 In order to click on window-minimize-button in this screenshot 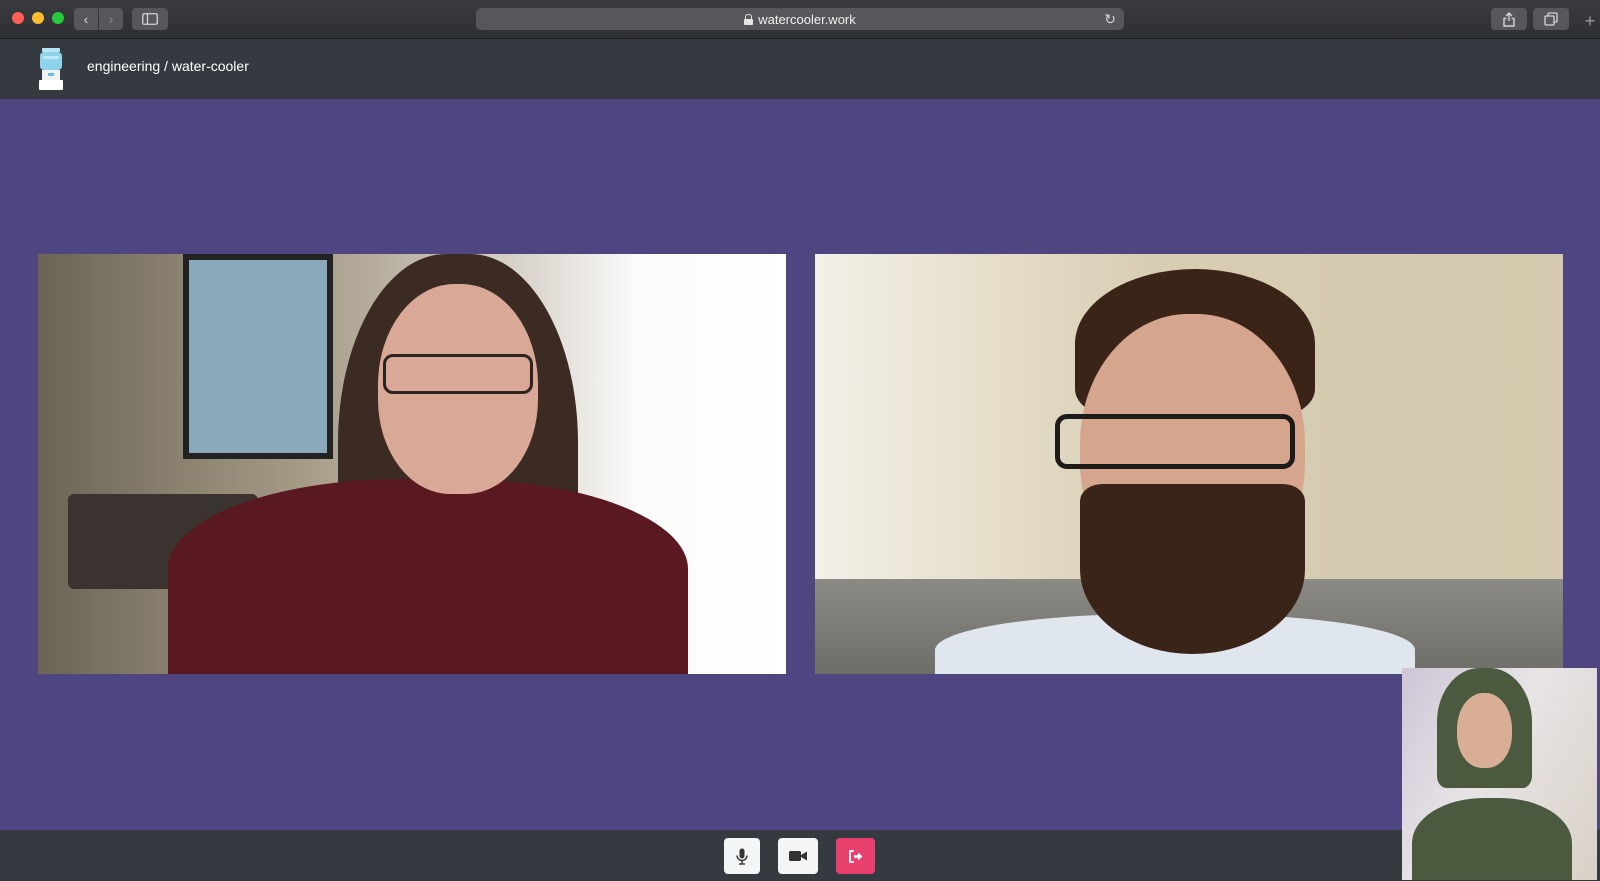, I will do `click(38, 18)`.